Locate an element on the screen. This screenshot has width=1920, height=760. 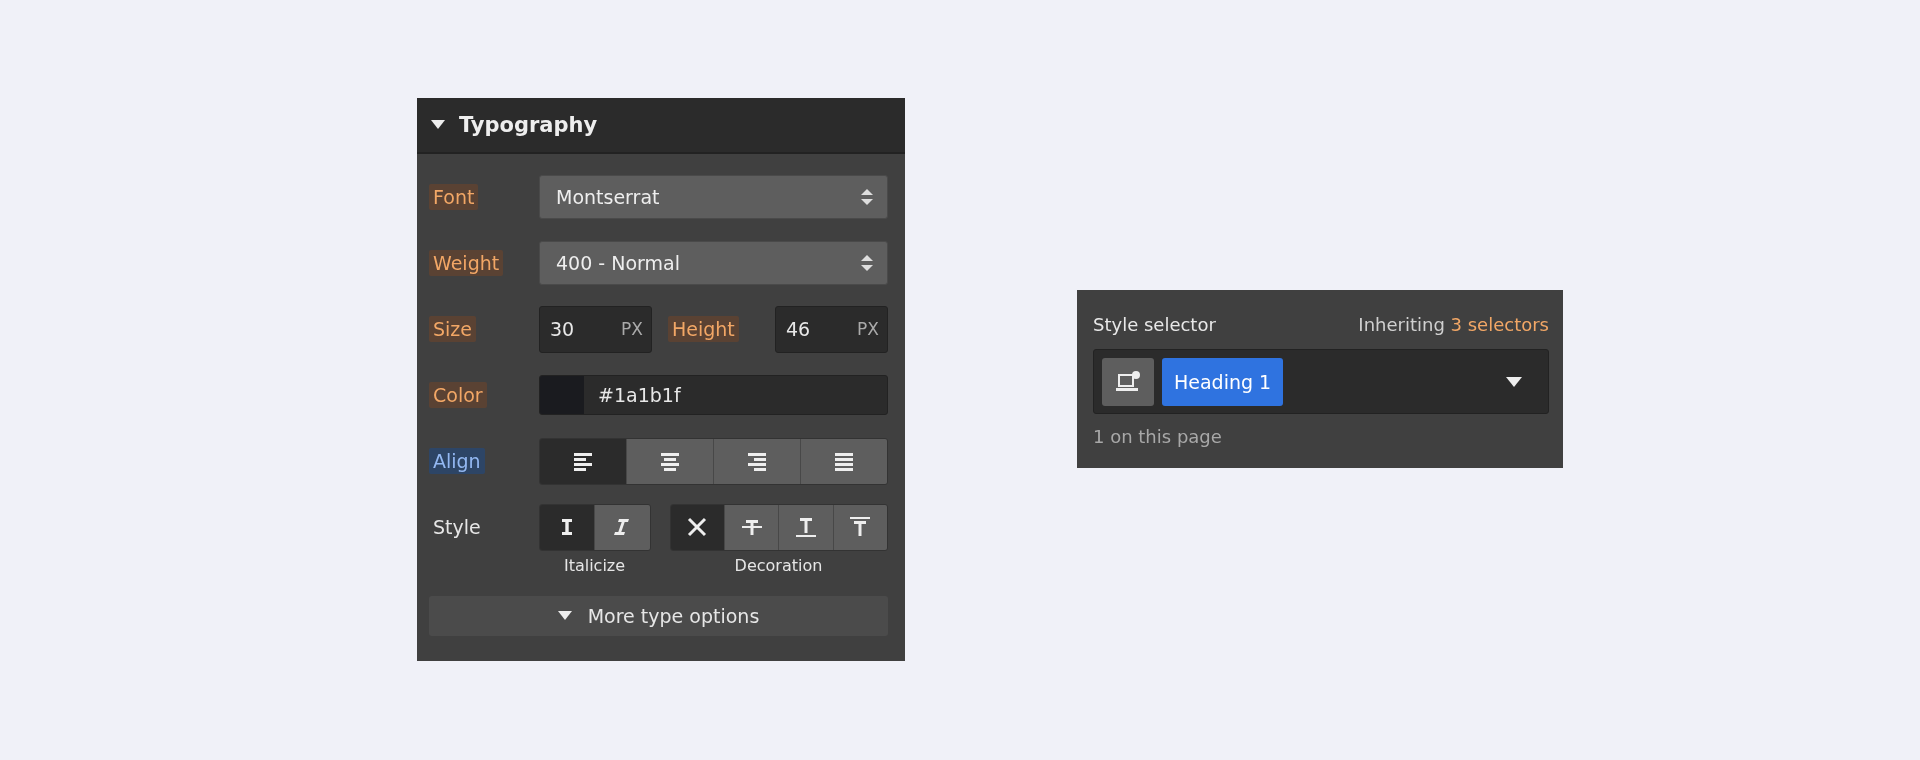
underline-t-icon is located at coordinates (806, 527).